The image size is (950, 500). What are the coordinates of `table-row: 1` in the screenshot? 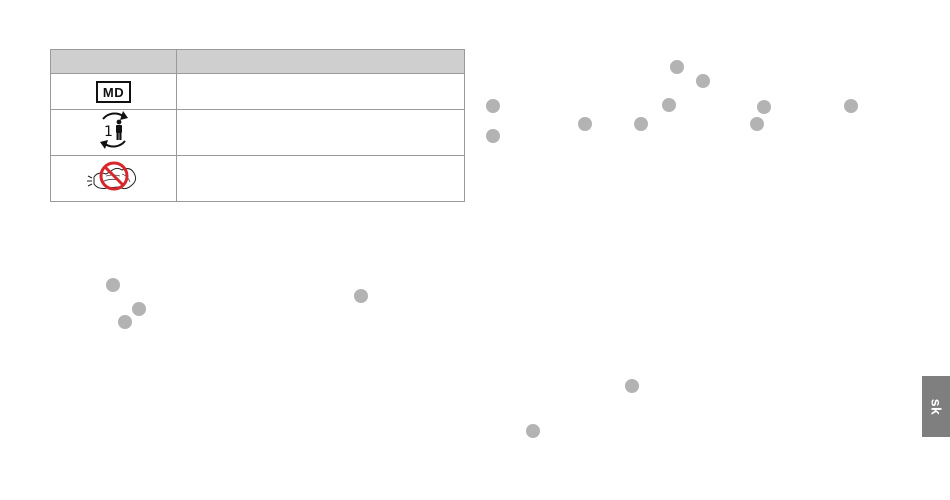 It's located at (257, 132).